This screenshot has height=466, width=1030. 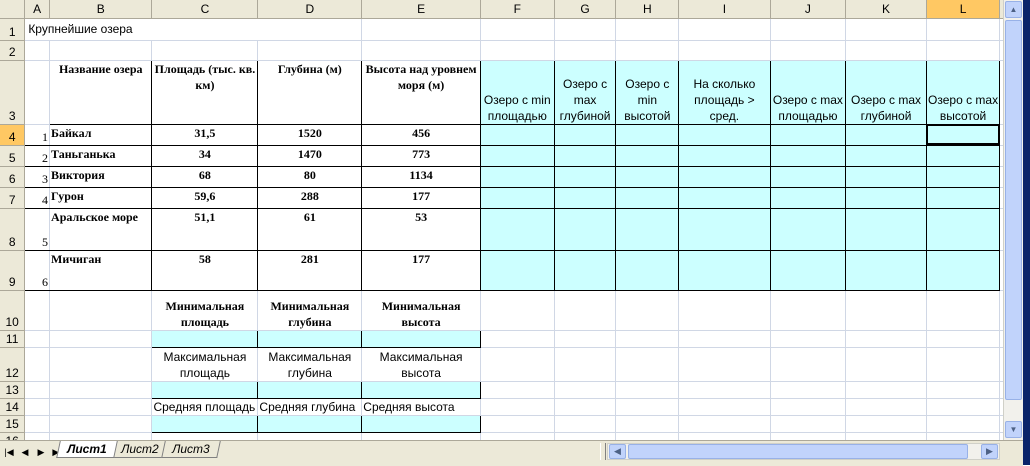 What do you see at coordinates (1013, 429) in the screenshot?
I see `scroll-down-icon: ▼` at bounding box center [1013, 429].